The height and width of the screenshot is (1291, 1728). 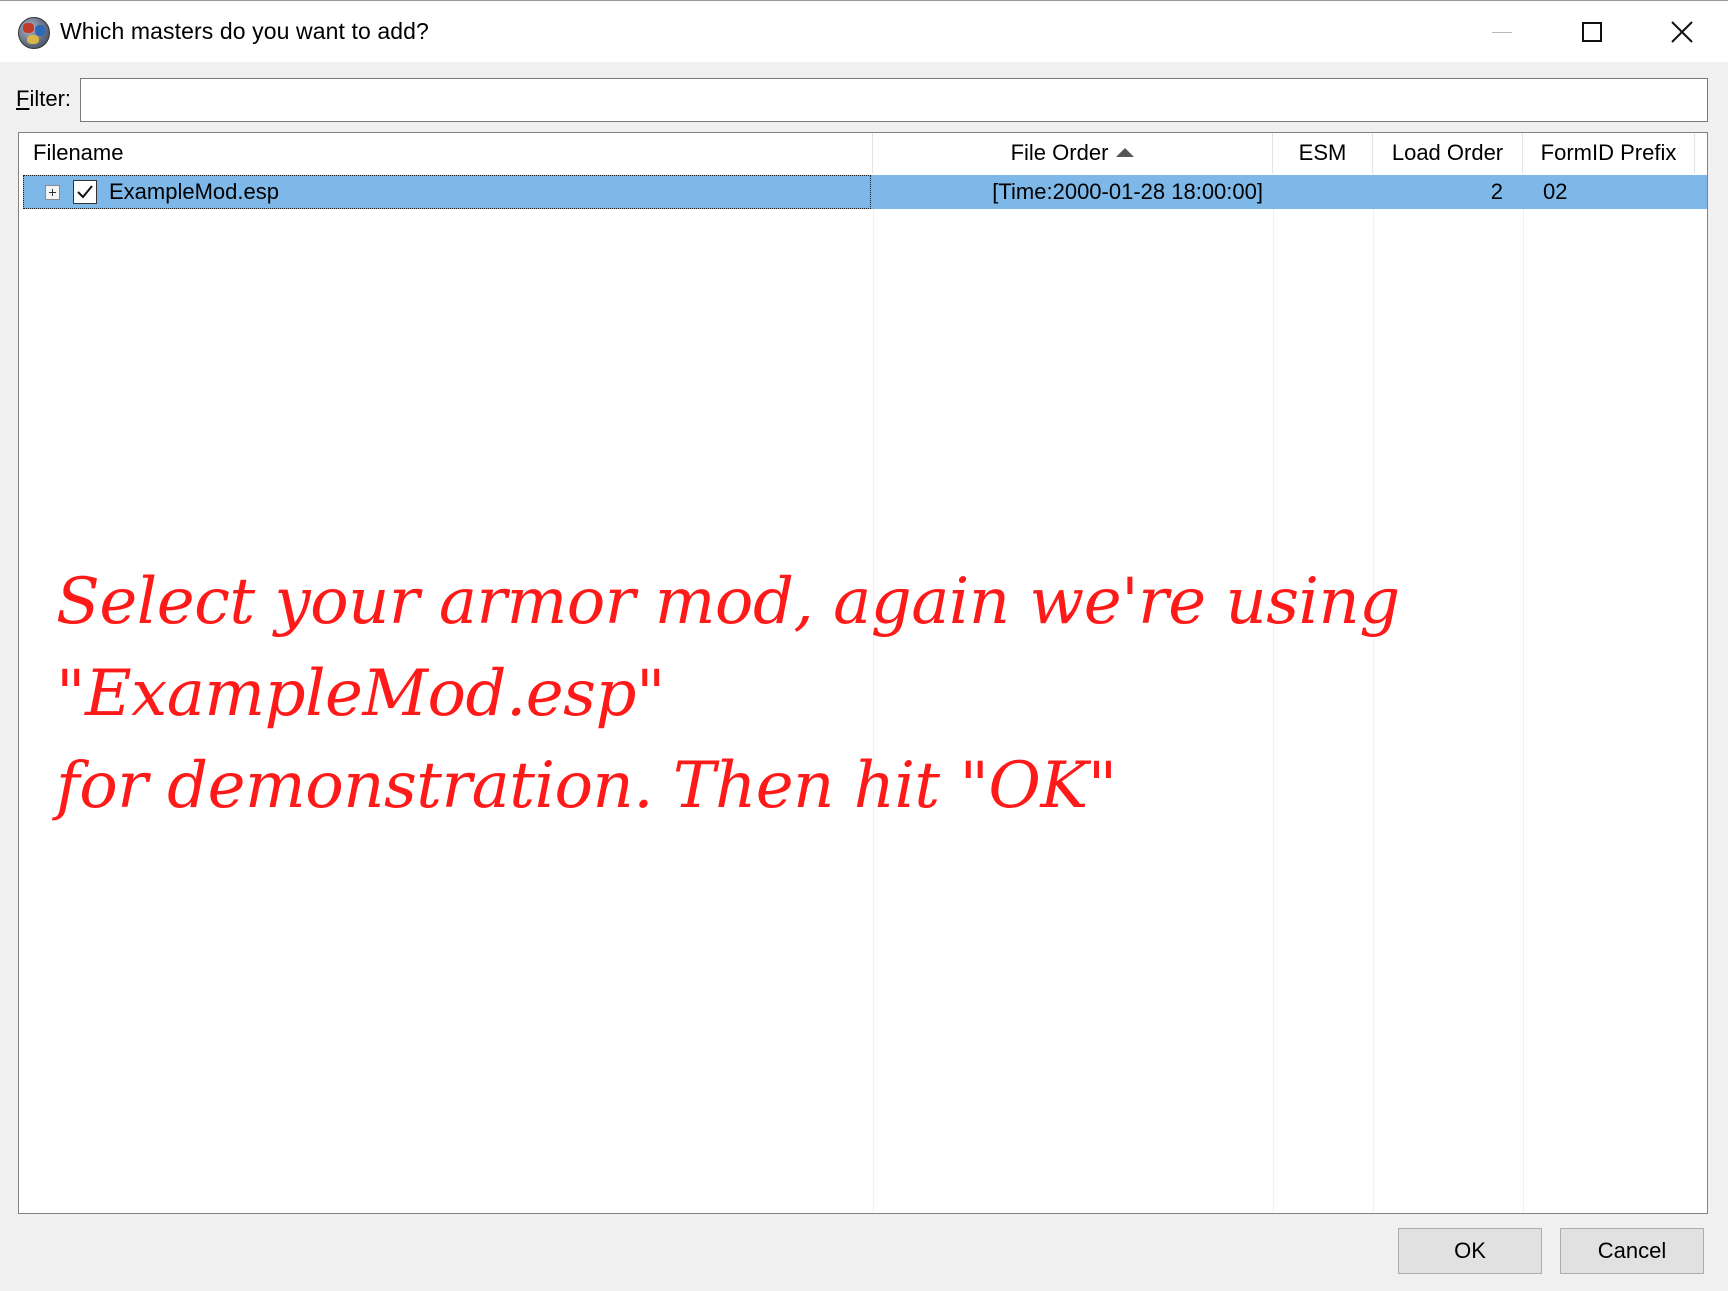 I want to click on ok-button: OK, so click(x=1470, y=1251).